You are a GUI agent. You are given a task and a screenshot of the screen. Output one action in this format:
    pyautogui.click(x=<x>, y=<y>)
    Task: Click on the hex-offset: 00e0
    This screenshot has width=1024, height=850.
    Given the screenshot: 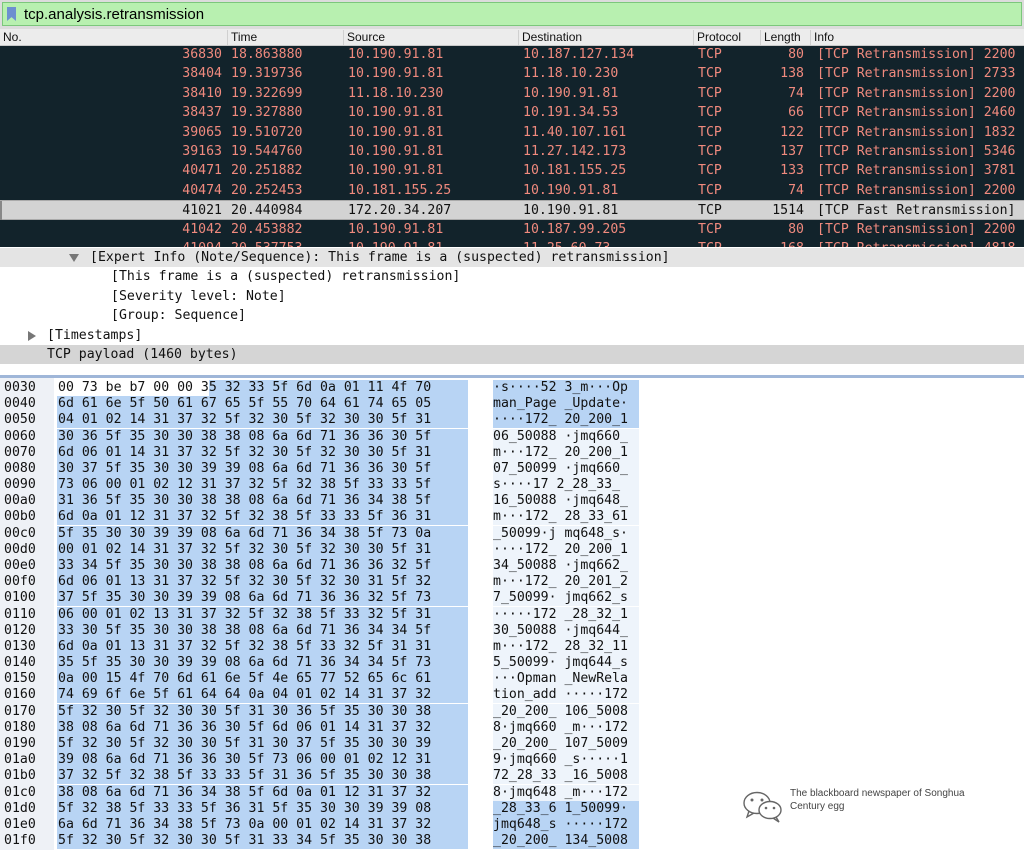 What is the action you would take?
    pyautogui.click(x=28, y=566)
    